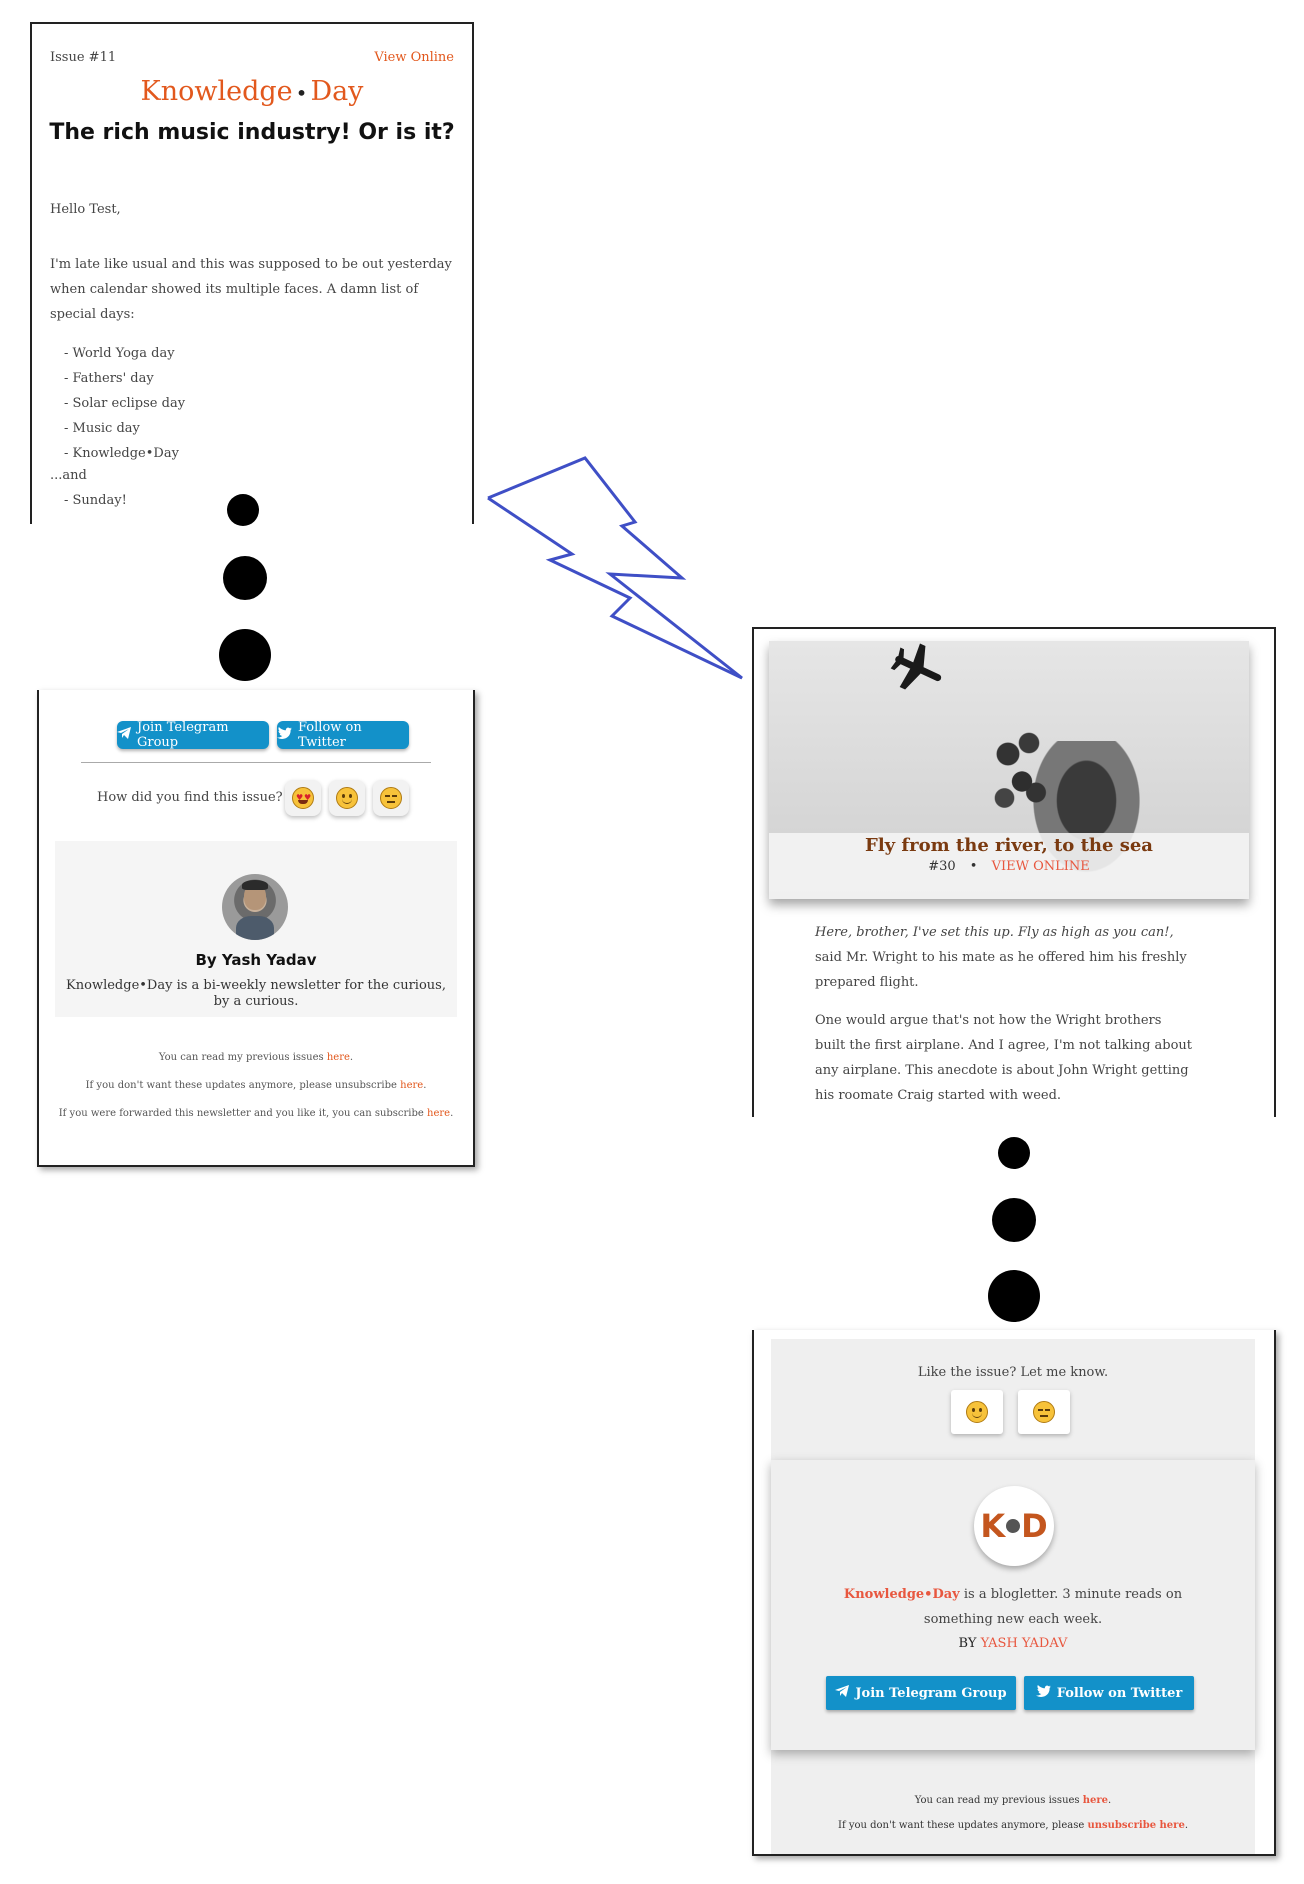  What do you see at coordinates (916, 666) in the screenshot?
I see `airplane-icon` at bounding box center [916, 666].